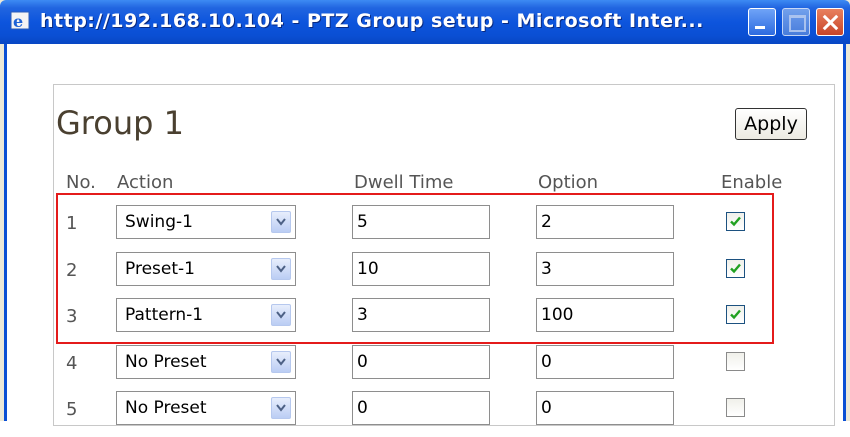 The height and width of the screenshot is (437, 850). Describe the element at coordinates (771, 124) in the screenshot. I see `apply-button: Apply` at that location.